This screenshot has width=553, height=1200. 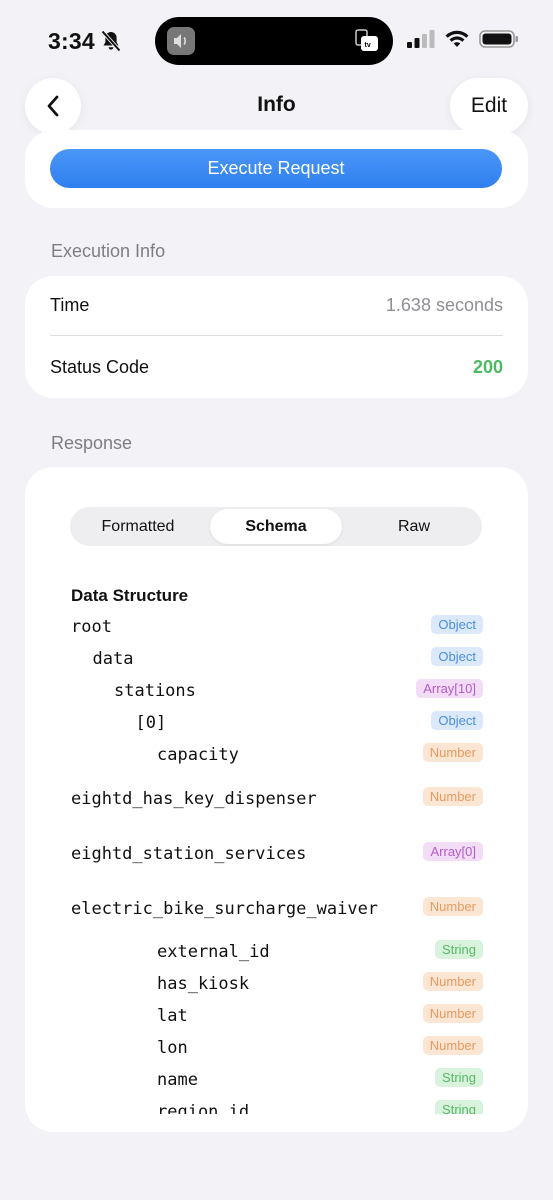 I want to click on dynamic-island: tv, so click(x=274, y=41).